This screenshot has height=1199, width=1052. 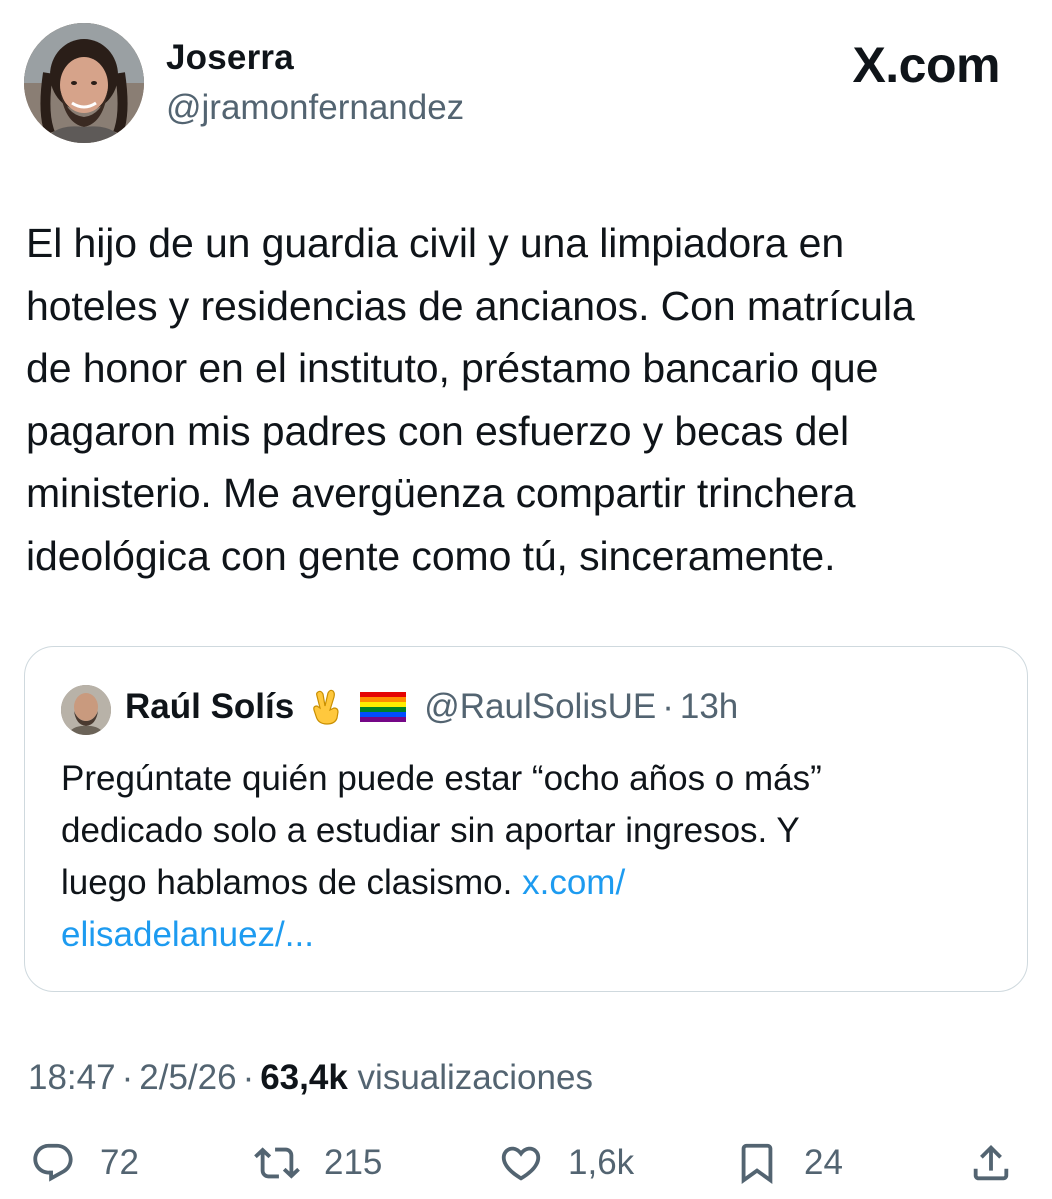 What do you see at coordinates (475, 1077) in the screenshot?
I see `views-label: visualizaciones` at bounding box center [475, 1077].